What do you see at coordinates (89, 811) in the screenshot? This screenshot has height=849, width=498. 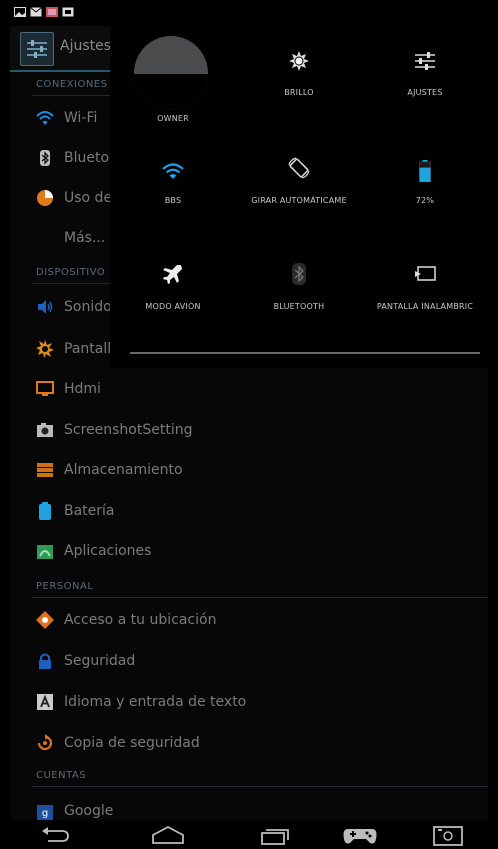 I see `settings-item-label: Google` at bounding box center [89, 811].